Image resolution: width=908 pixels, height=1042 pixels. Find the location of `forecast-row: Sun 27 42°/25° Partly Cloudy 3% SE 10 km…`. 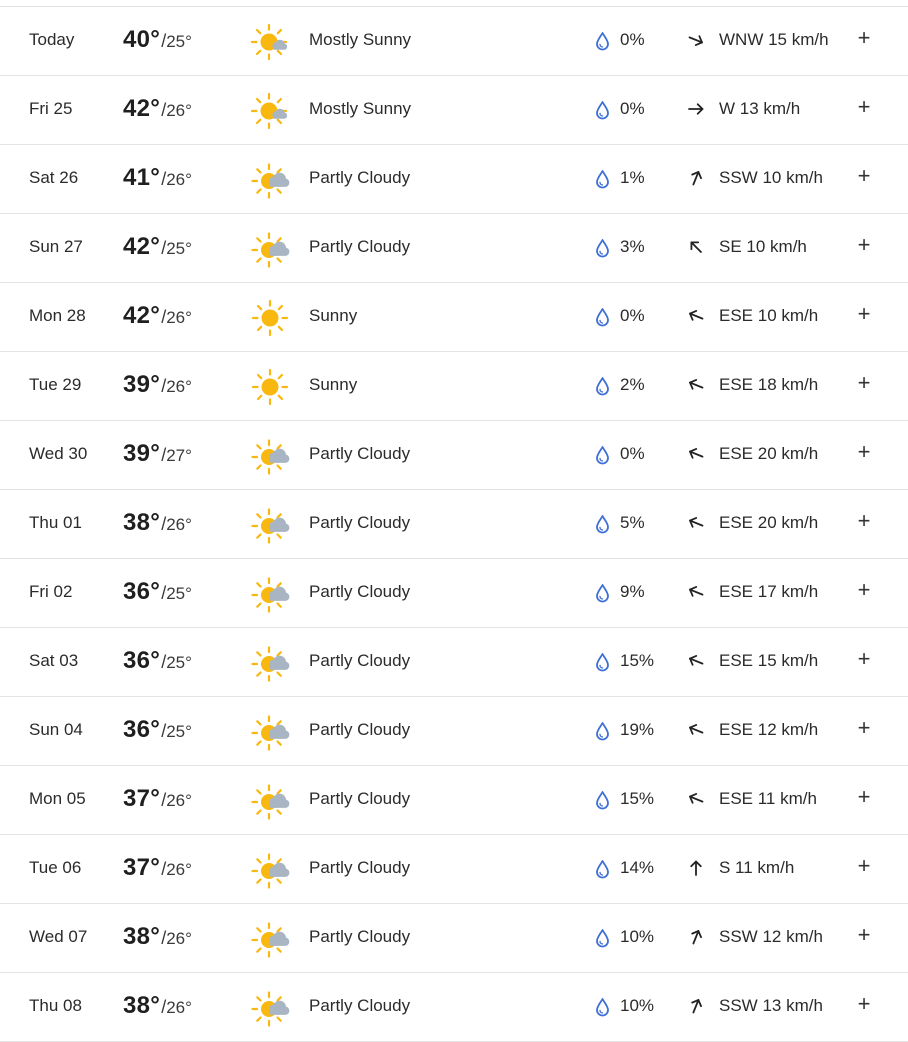

forecast-row: Sun 27 42°/25° Partly Cloudy 3% SE 10 km… is located at coordinates (454, 248).